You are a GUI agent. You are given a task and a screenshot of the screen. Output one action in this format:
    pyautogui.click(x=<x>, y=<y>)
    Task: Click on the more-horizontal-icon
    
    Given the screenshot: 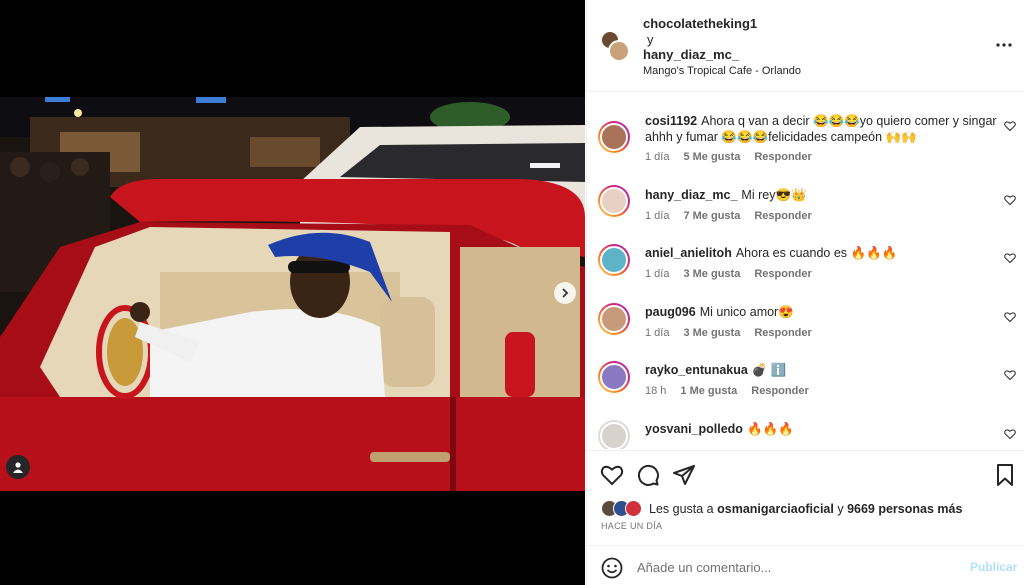 What is the action you would take?
    pyautogui.click(x=1004, y=45)
    